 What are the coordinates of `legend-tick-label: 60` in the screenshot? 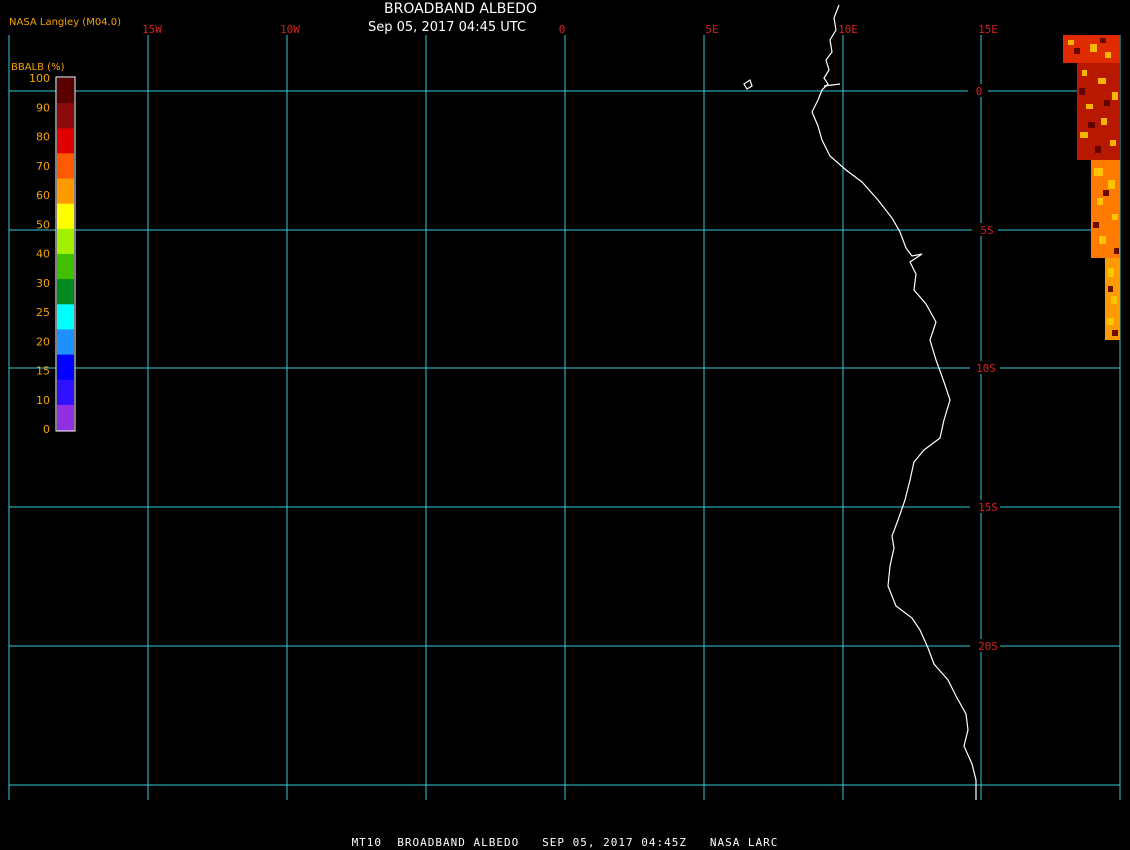 It's located at (43, 195).